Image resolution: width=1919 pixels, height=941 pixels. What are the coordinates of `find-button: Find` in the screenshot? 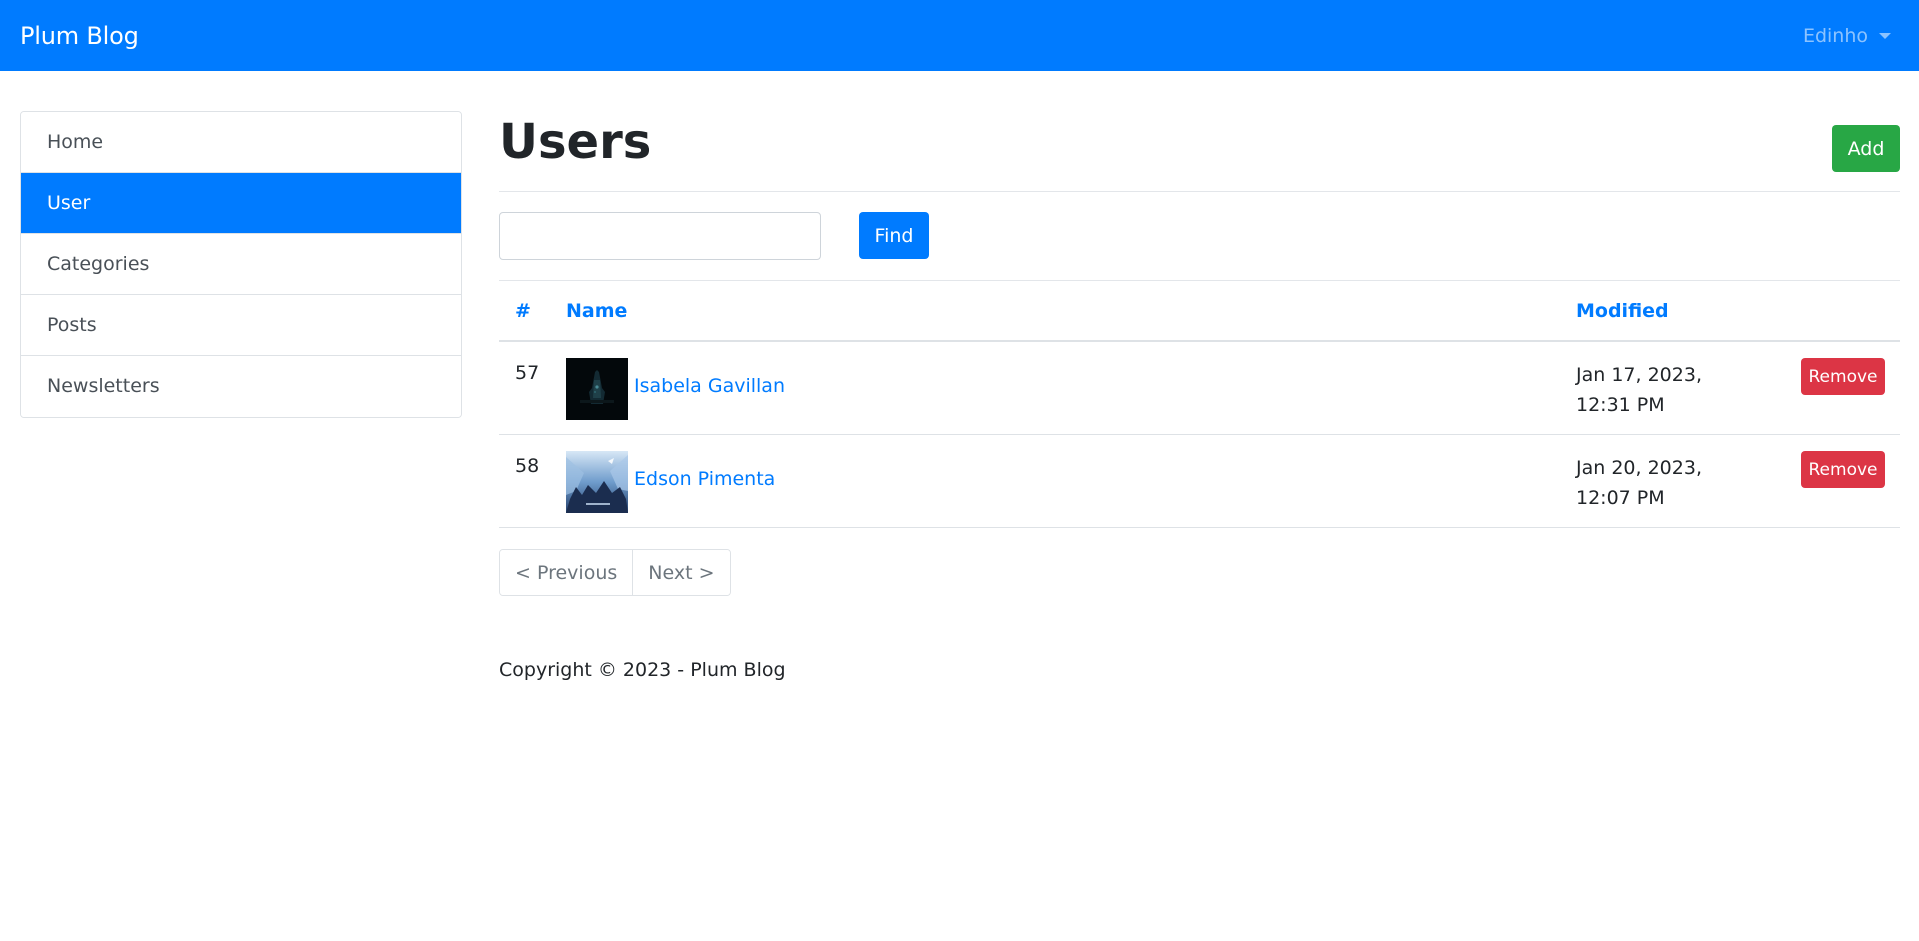 It's located at (894, 235).